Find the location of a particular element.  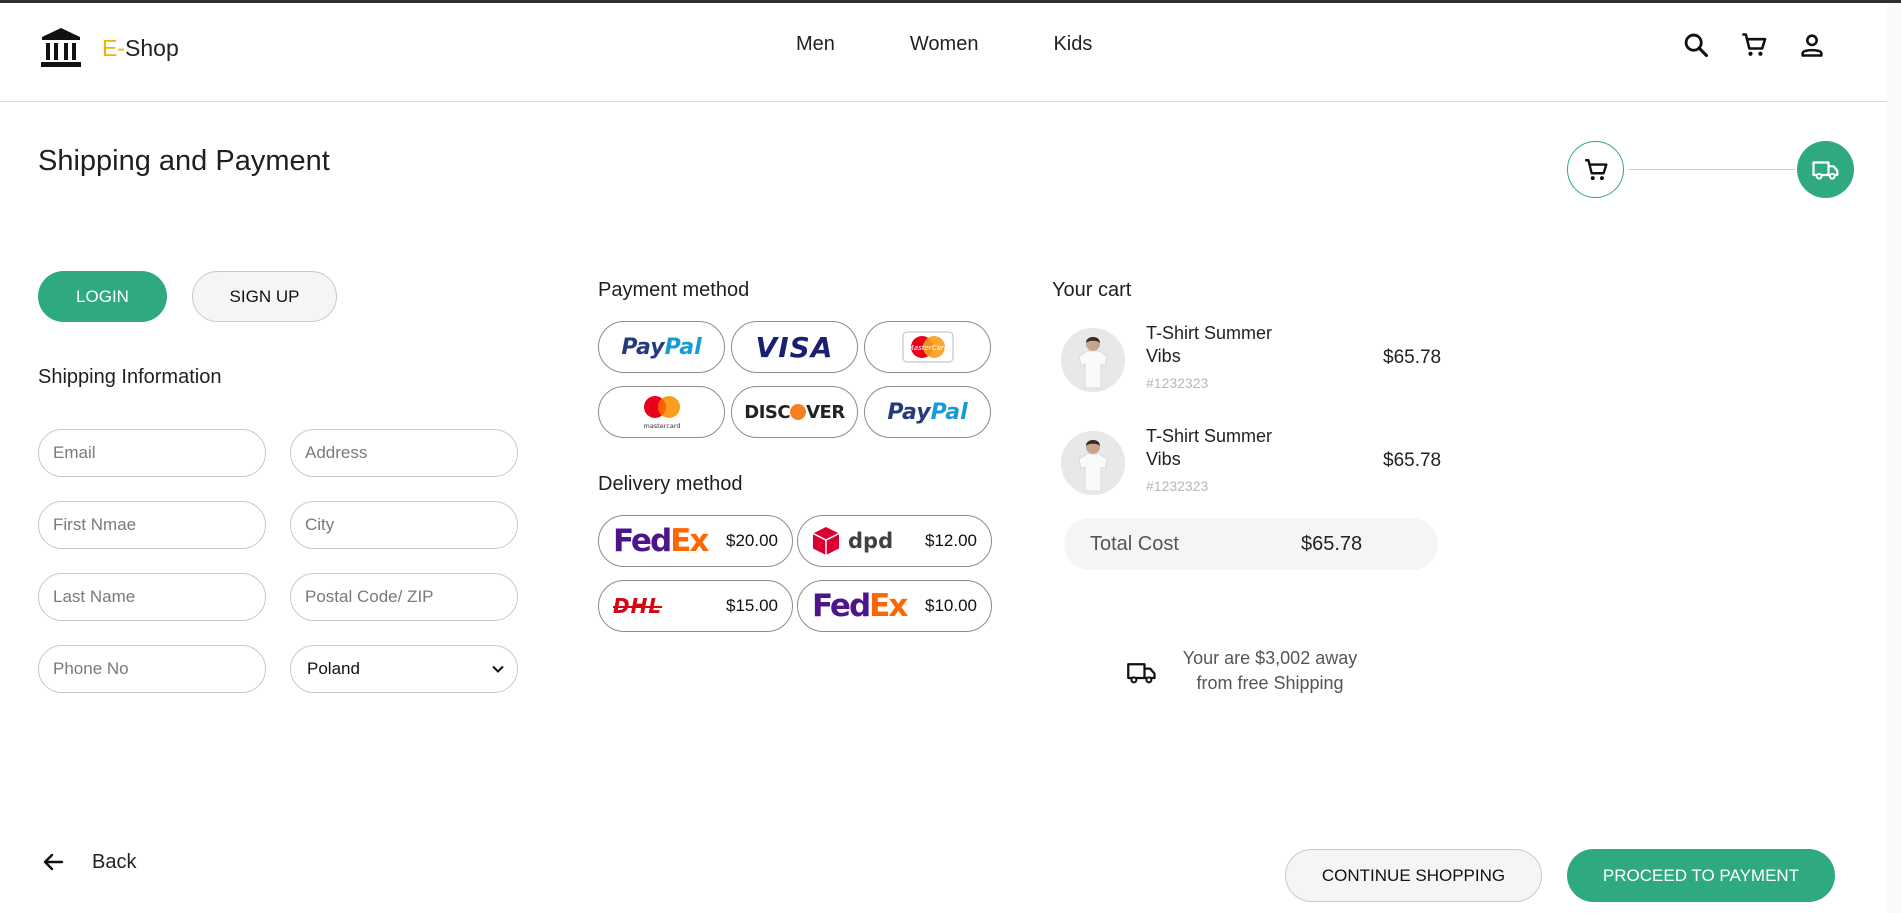

delivery-price: $10.00 is located at coordinates (951, 605).